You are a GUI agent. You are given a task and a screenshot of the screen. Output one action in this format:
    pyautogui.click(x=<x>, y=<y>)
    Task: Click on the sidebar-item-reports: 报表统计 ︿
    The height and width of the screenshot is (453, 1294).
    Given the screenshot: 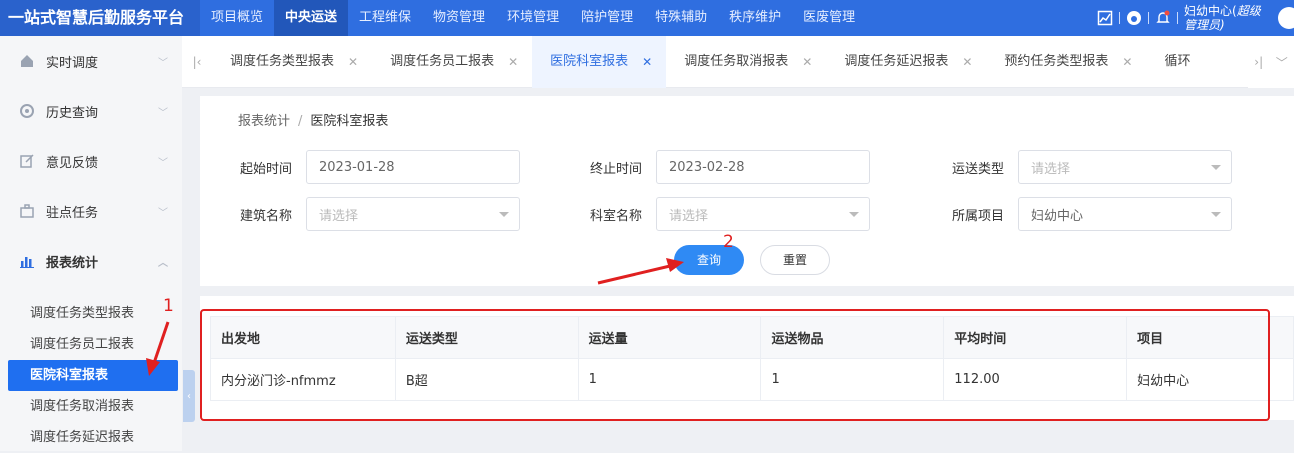 What is the action you would take?
    pyautogui.click(x=91, y=261)
    